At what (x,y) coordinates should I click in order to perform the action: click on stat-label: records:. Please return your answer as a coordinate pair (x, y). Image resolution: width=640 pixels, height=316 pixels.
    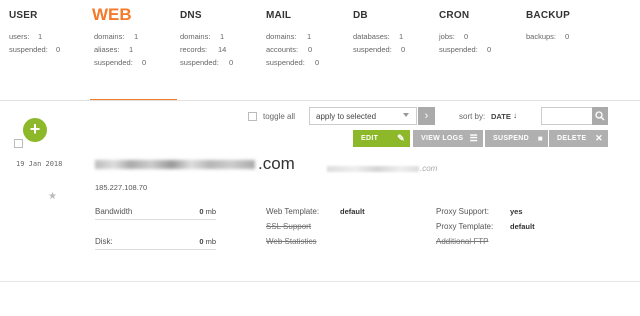
    Looking at the image, I should click on (194, 49).